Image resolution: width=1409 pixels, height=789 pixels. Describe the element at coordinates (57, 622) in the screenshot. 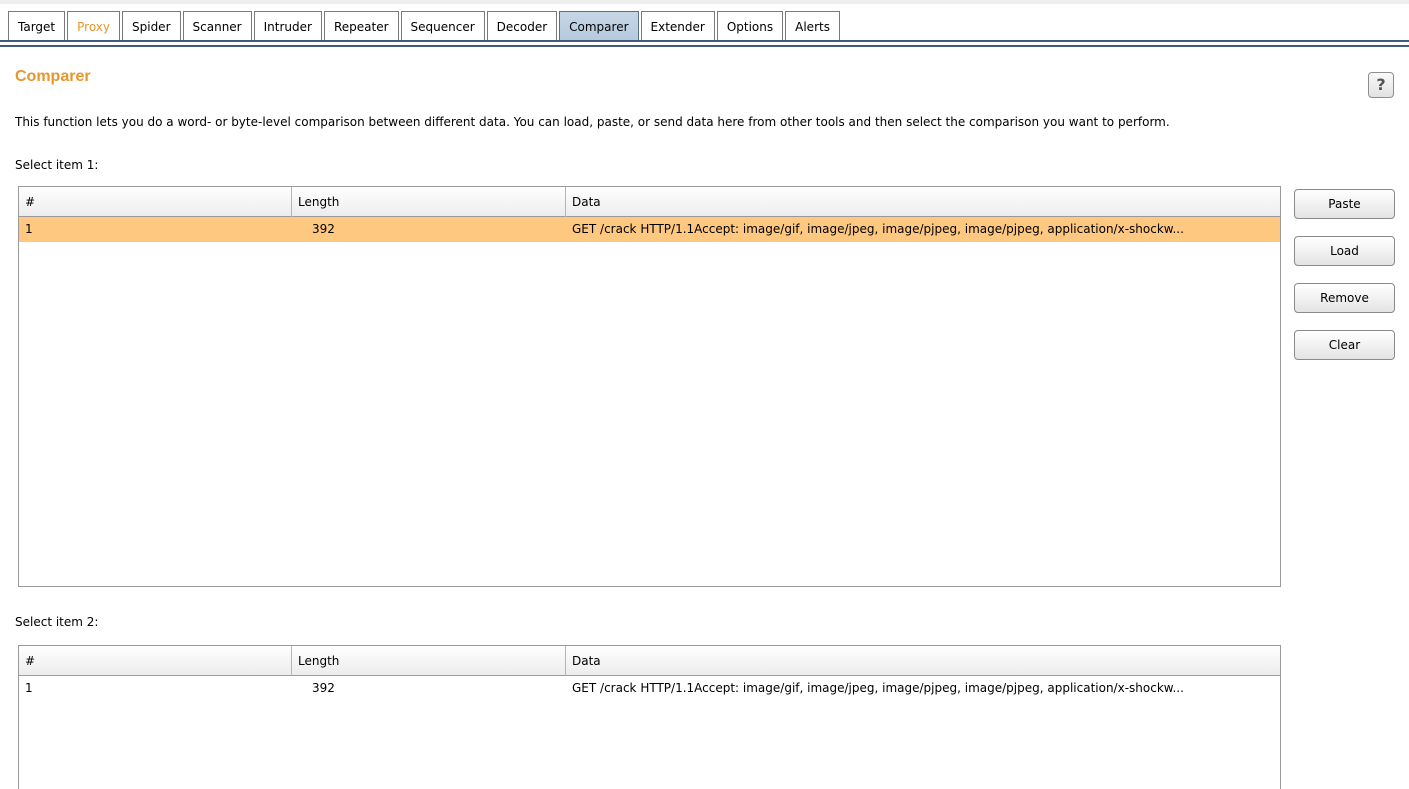

I see `select-item-2-label: Select item 2:` at that location.